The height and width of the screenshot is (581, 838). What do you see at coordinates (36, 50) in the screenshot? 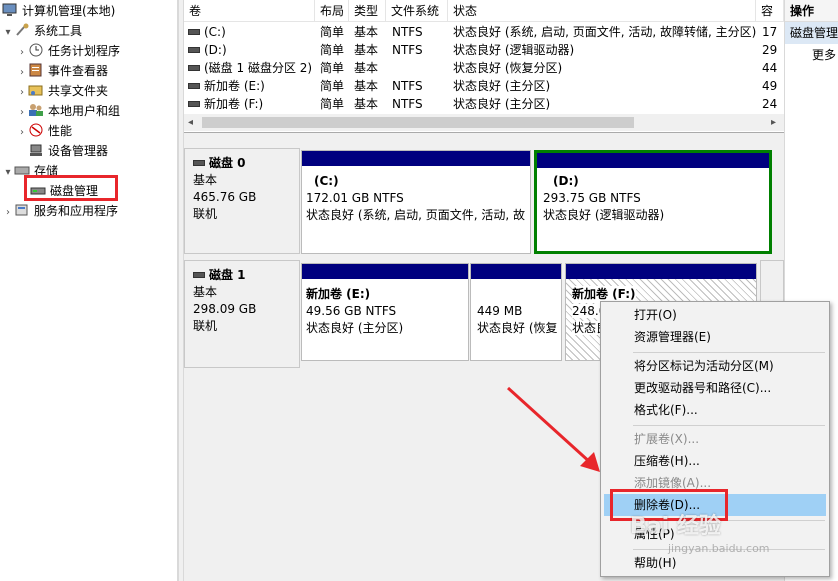
I see `clock-icon` at bounding box center [36, 50].